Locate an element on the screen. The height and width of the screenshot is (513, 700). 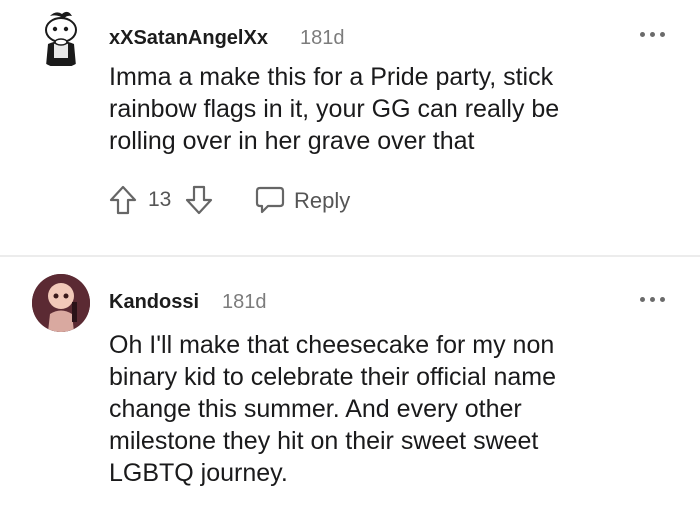
comment-actions: 13 Reply is located at coordinates (258, 200).